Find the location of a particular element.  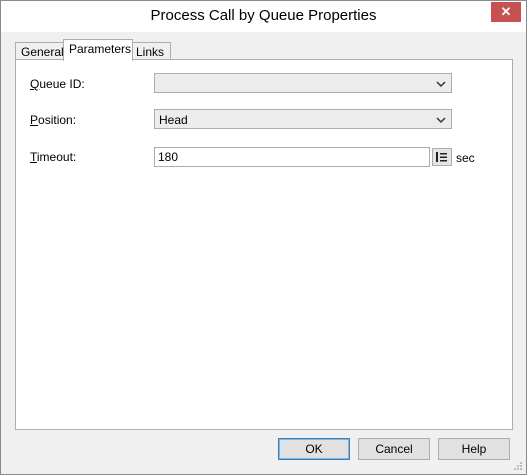

tab-parameters-label: Parameters is located at coordinates (100, 49).